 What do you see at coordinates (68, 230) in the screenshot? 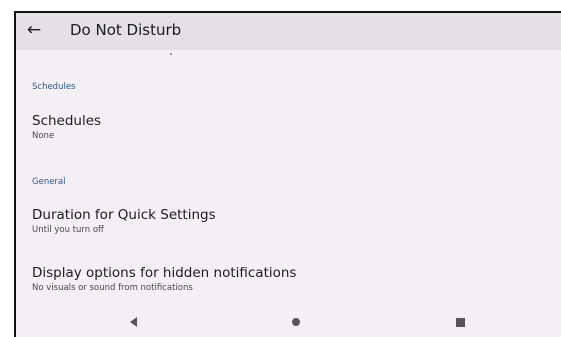
I see `duration-subtitle: Until you turn off` at bounding box center [68, 230].